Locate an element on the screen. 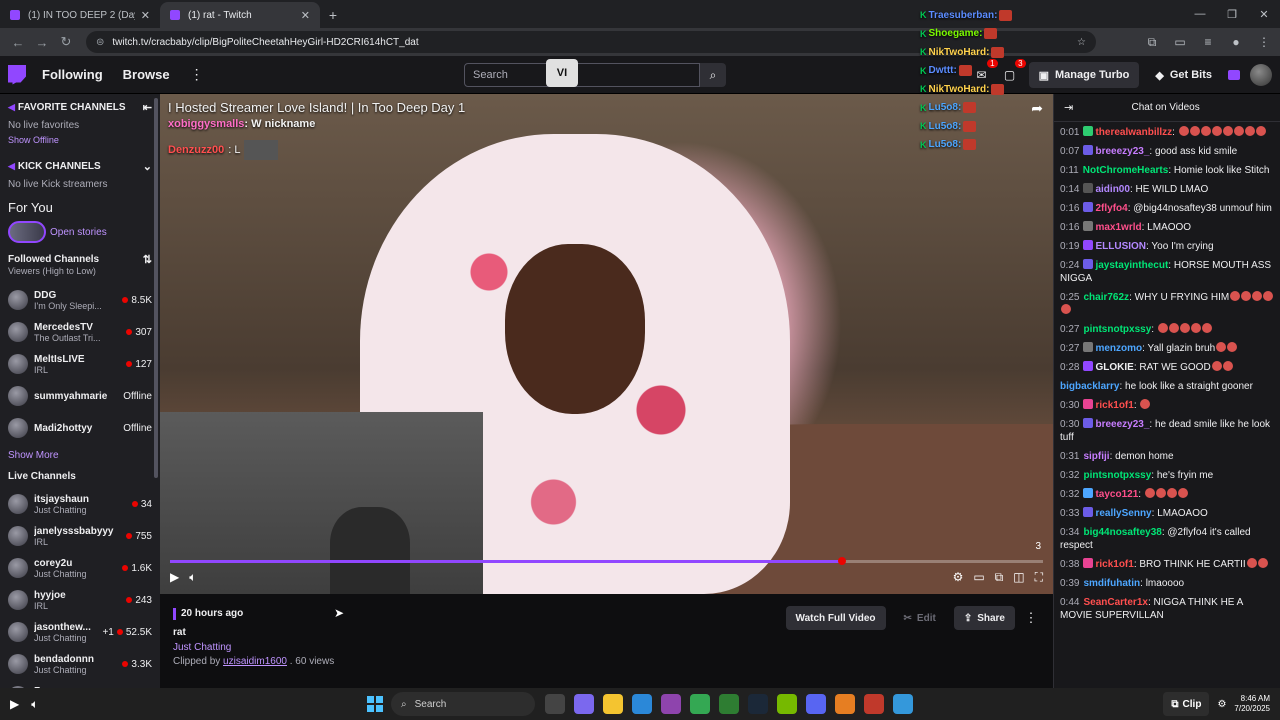 The height and width of the screenshot is (720, 1280). store-icon is located at coordinates (642, 704).